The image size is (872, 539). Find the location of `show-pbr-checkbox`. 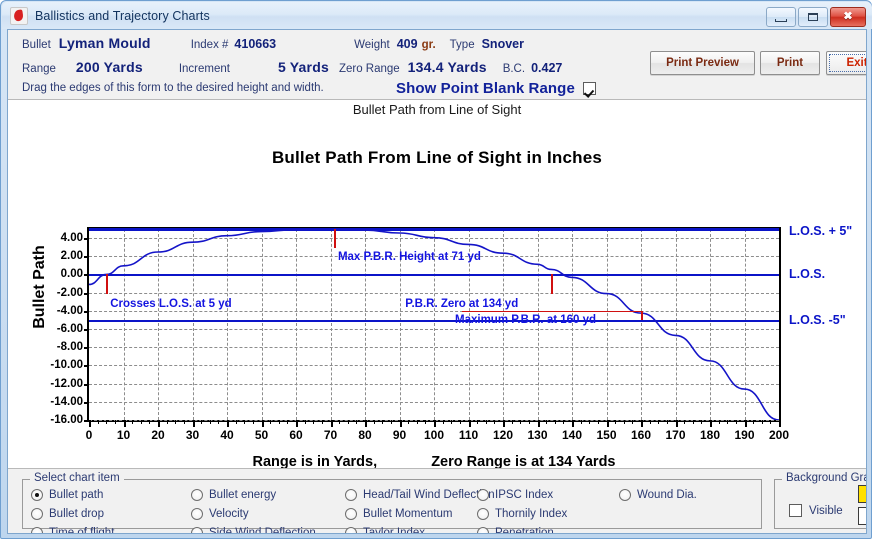

show-pbr-checkbox is located at coordinates (589, 88).